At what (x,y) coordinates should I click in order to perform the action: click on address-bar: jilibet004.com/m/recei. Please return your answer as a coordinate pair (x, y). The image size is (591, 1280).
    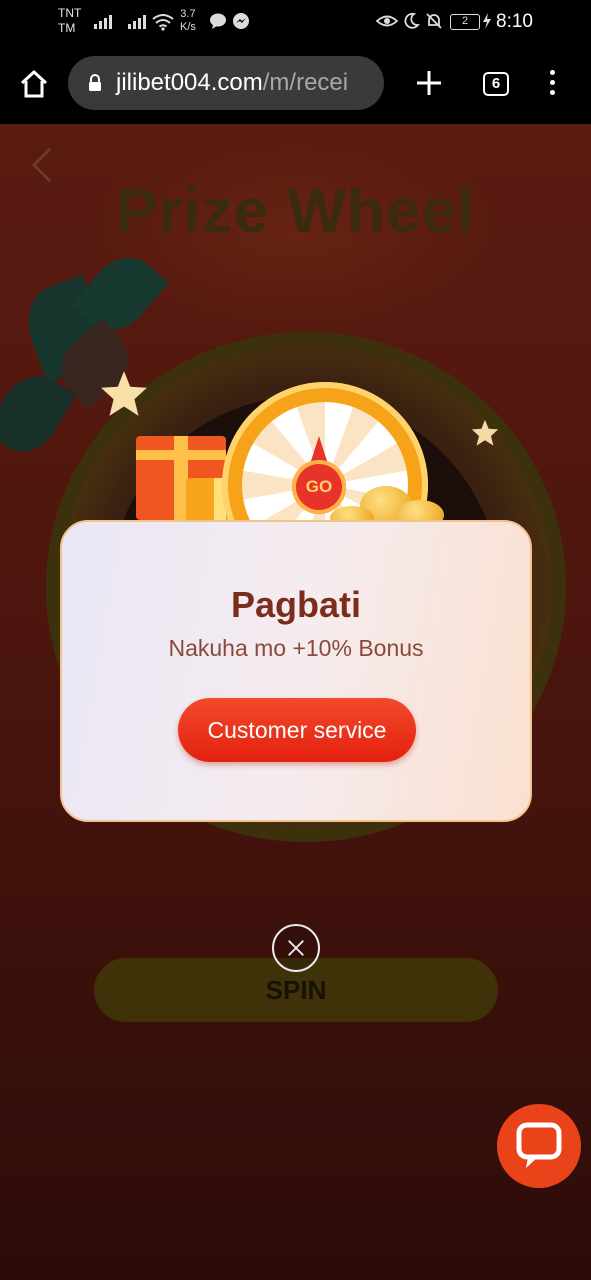
    Looking at the image, I should click on (226, 83).